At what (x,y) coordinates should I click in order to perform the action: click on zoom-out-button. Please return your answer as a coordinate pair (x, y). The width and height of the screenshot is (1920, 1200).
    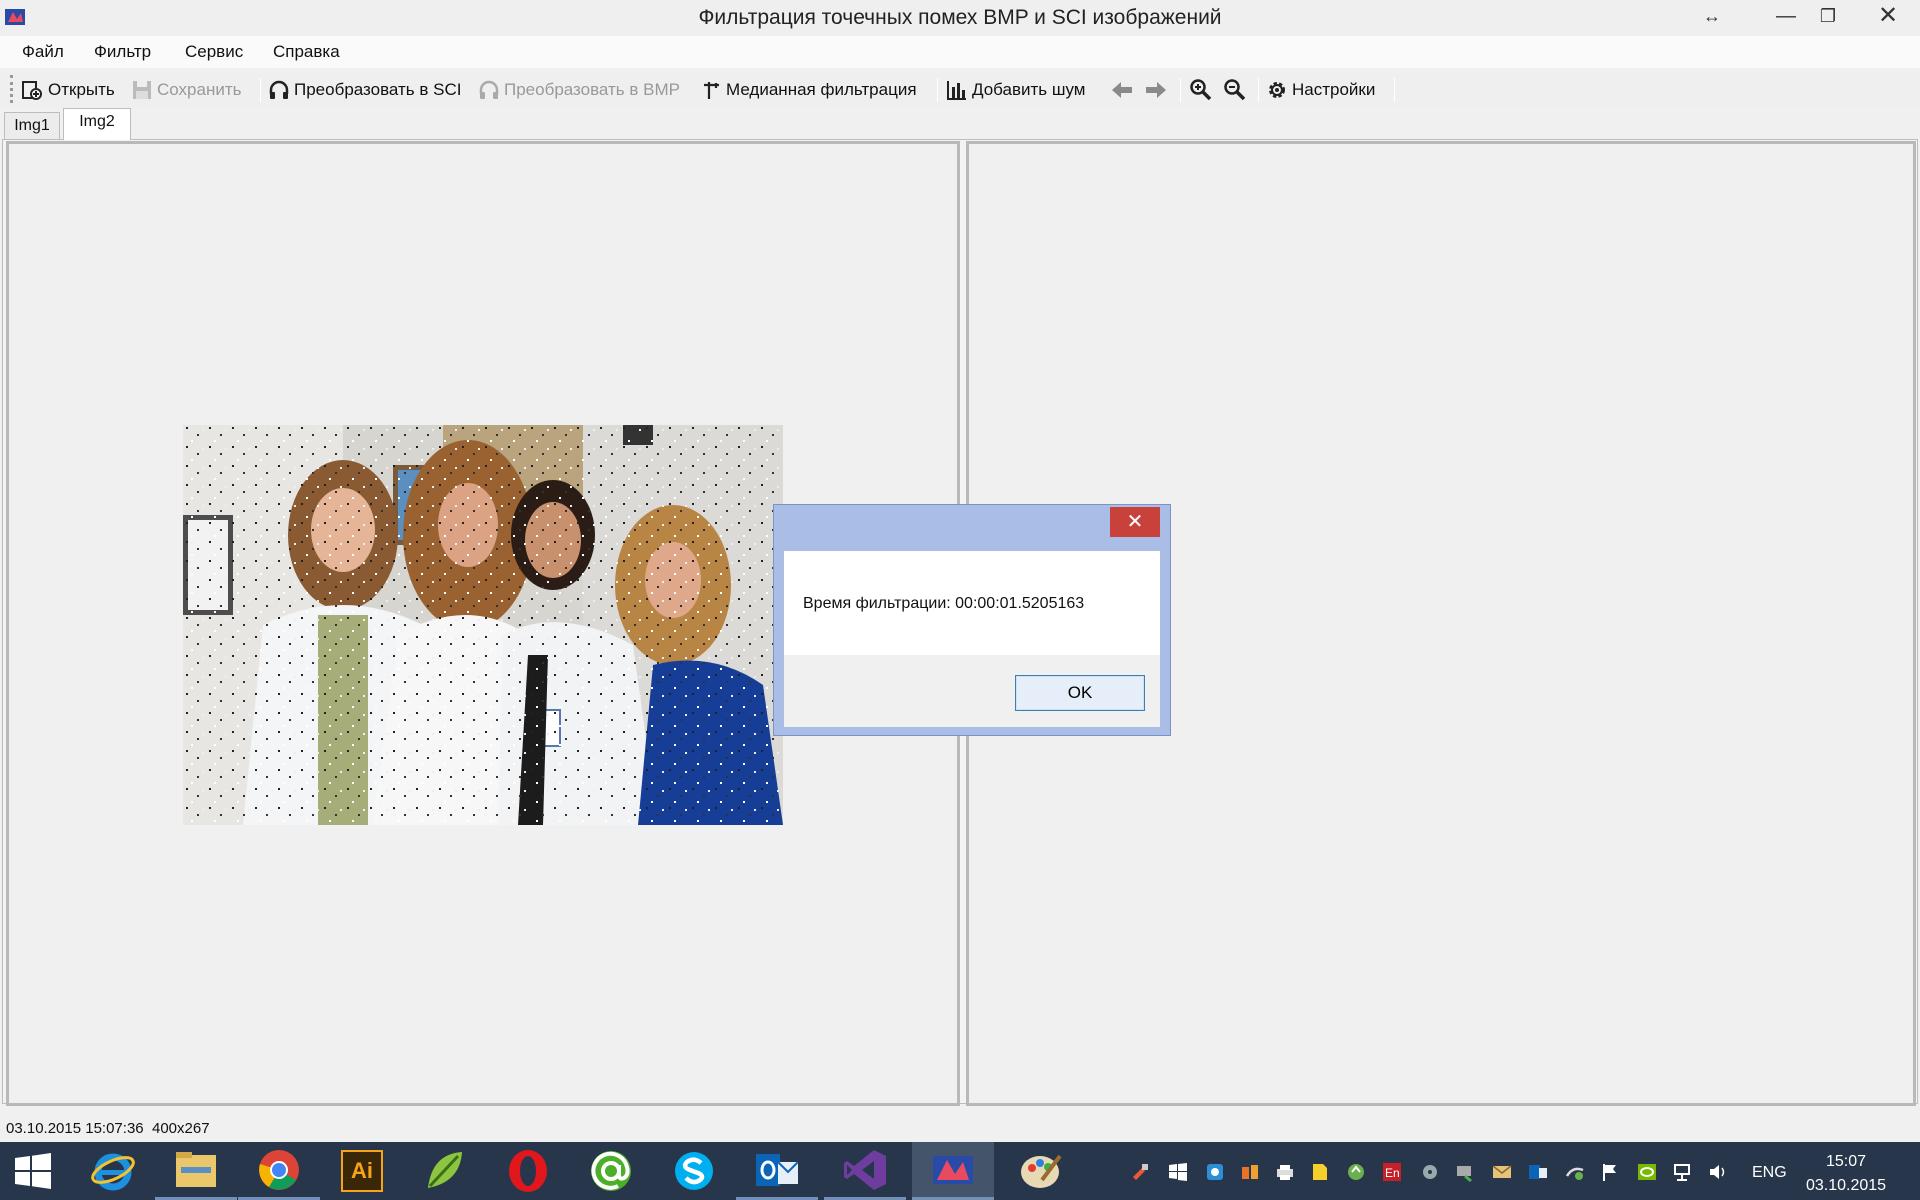
    Looking at the image, I should click on (1237, 90).